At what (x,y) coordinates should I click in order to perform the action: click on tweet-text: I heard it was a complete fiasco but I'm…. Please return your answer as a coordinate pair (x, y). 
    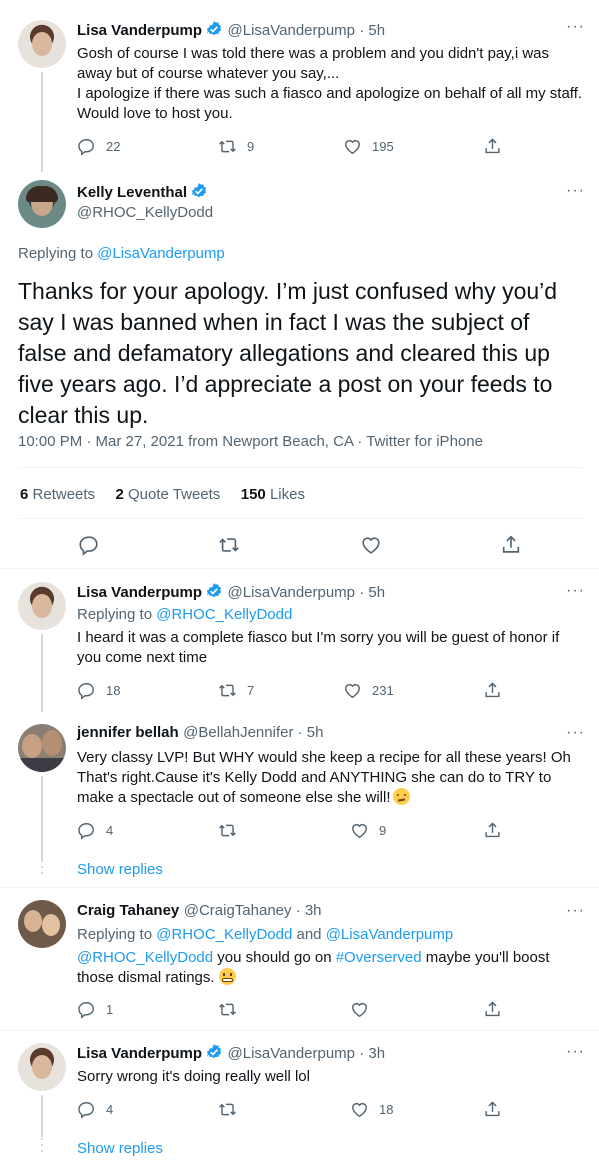
    Looking at the image, I should click on (318, 647).